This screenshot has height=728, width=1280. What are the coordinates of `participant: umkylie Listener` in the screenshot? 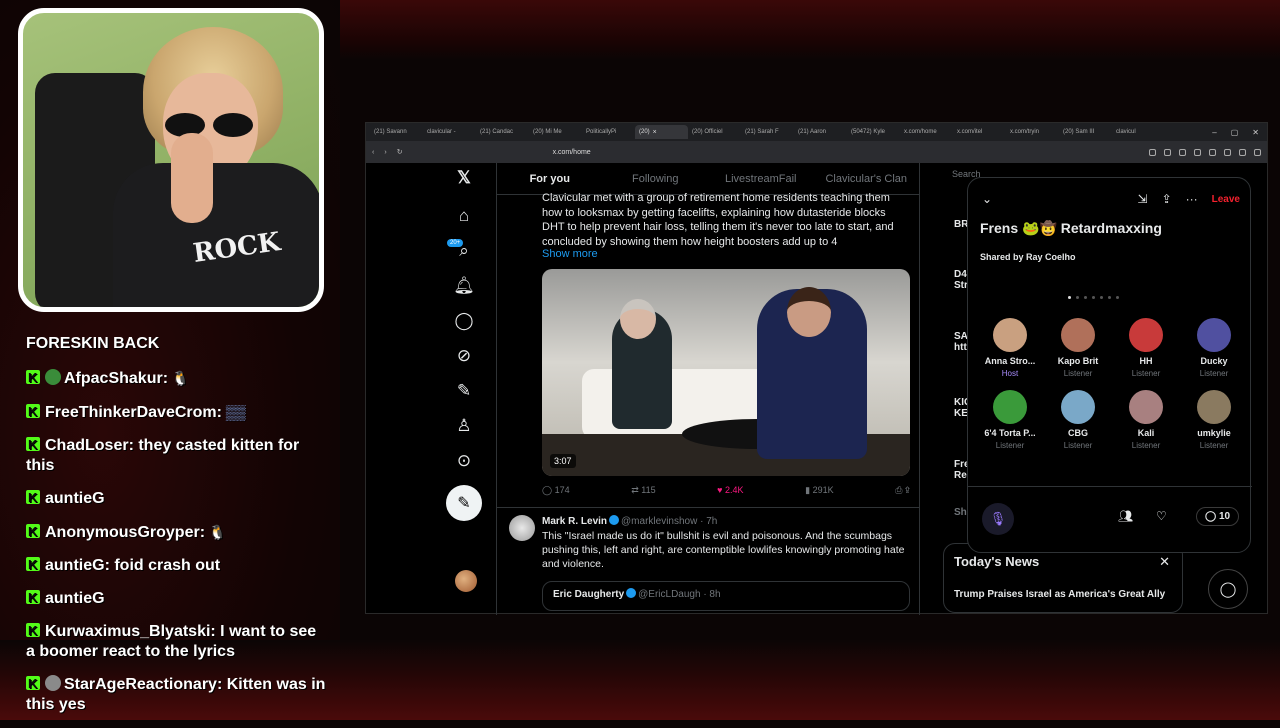 It's located at (1214, 420).